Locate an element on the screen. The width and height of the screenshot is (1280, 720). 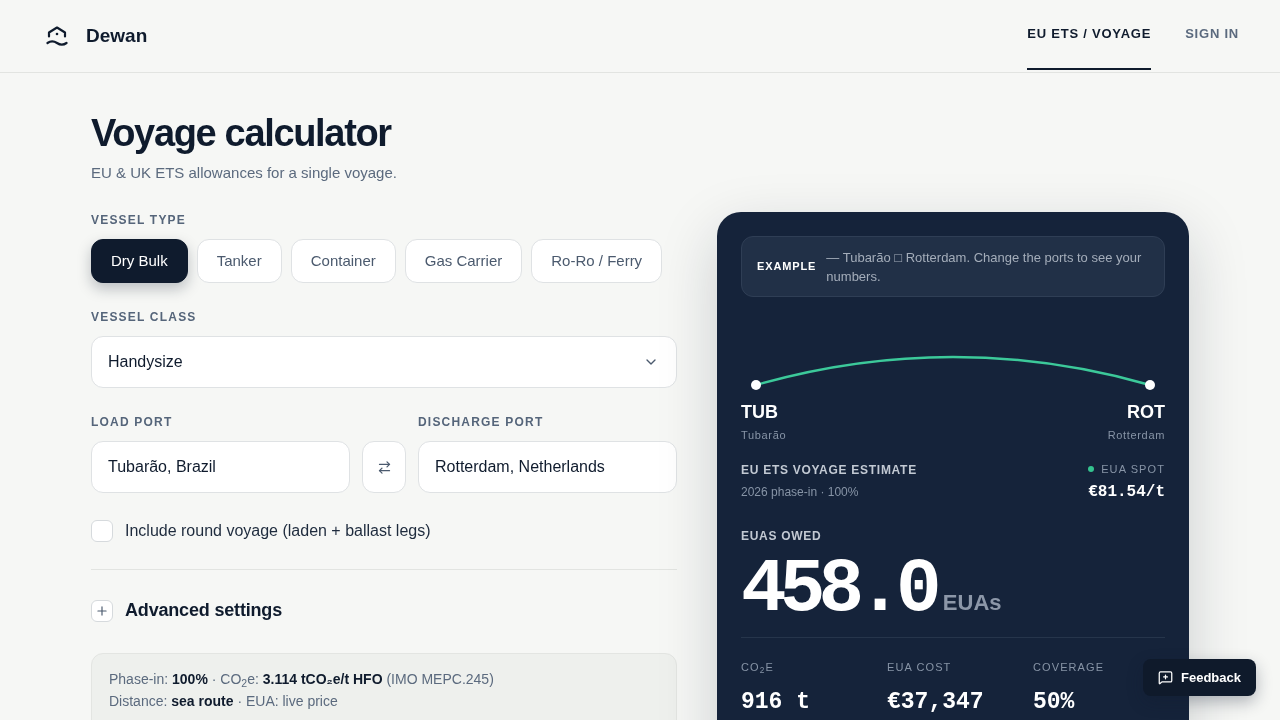
spot-label: EUA SPOT is located at coordinates (1133, 469).